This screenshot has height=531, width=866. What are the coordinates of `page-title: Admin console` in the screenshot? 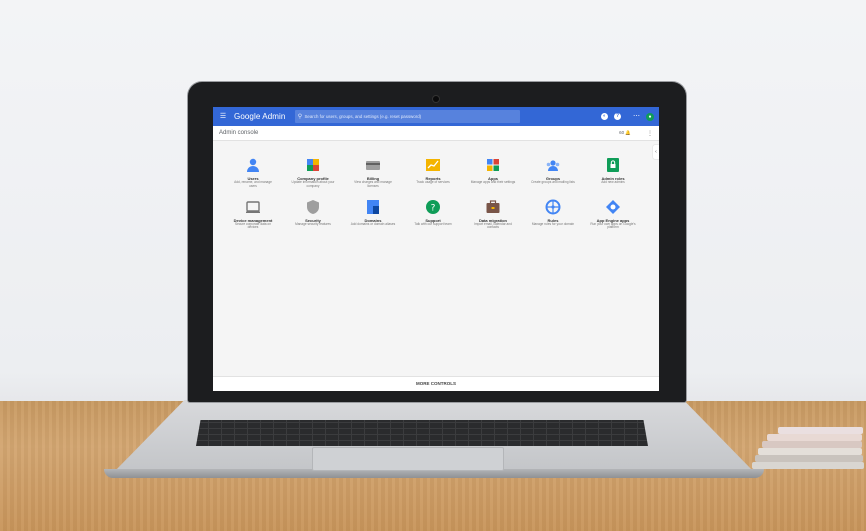 It's located at (239, 133).